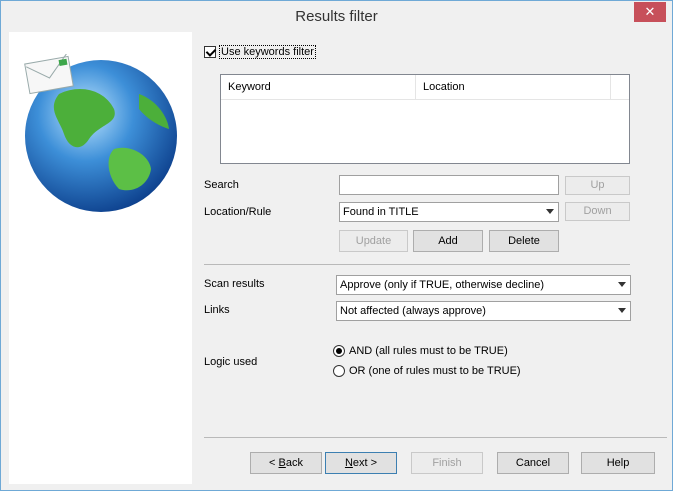 This screenshot has width=673, height=491. What do you see at coordinates (217, 310) in the screenshot?
I see `links-label: Links` at bounding box center [217, 310].